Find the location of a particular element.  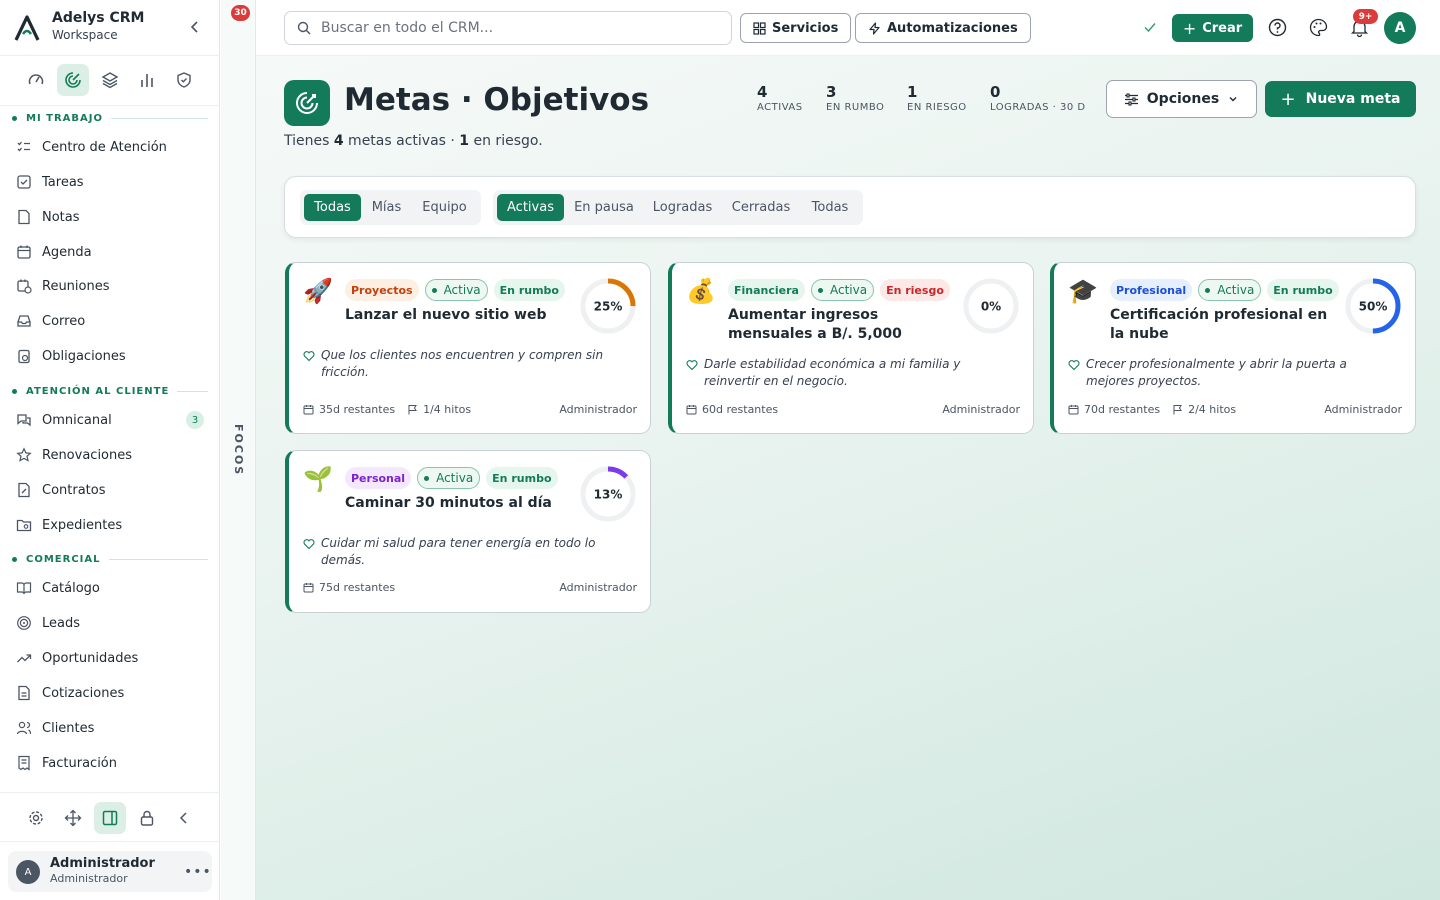

goal-title: Caminar 30 minutos al día is located at coordinates (448, 503).